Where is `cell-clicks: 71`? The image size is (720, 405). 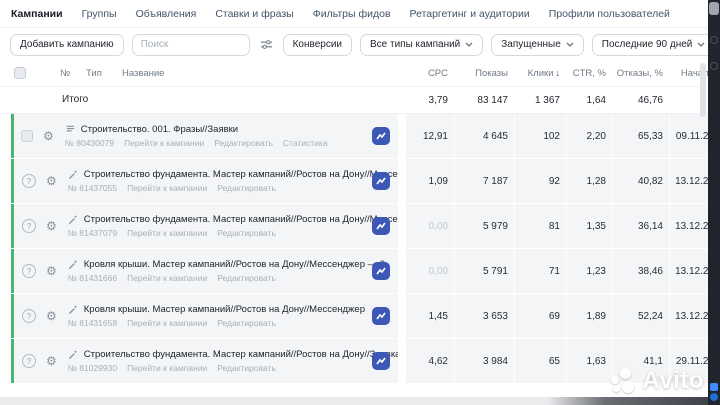 cell-clicks: 71 is located at coordinates (540, 271).